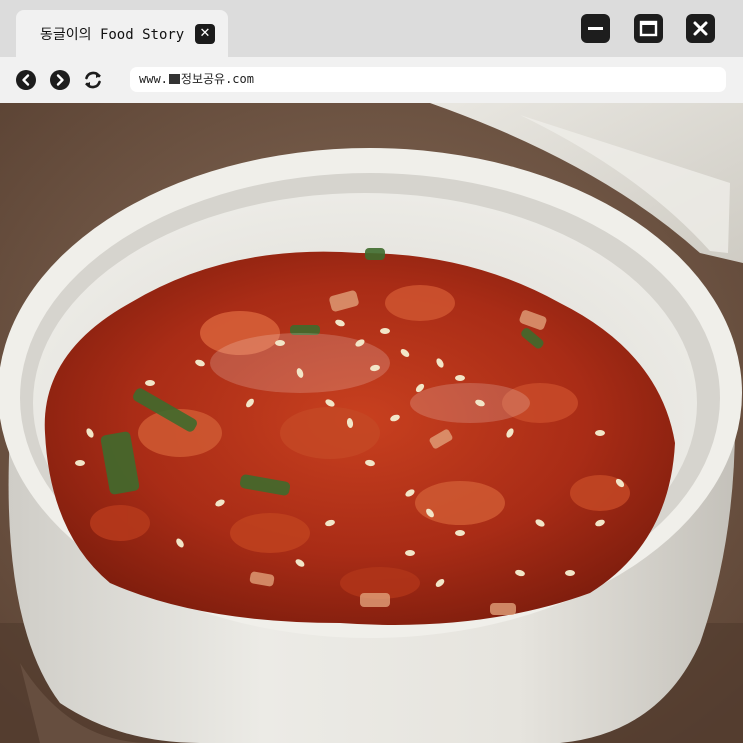  I want to click on forward-icon, so click(60, 80).